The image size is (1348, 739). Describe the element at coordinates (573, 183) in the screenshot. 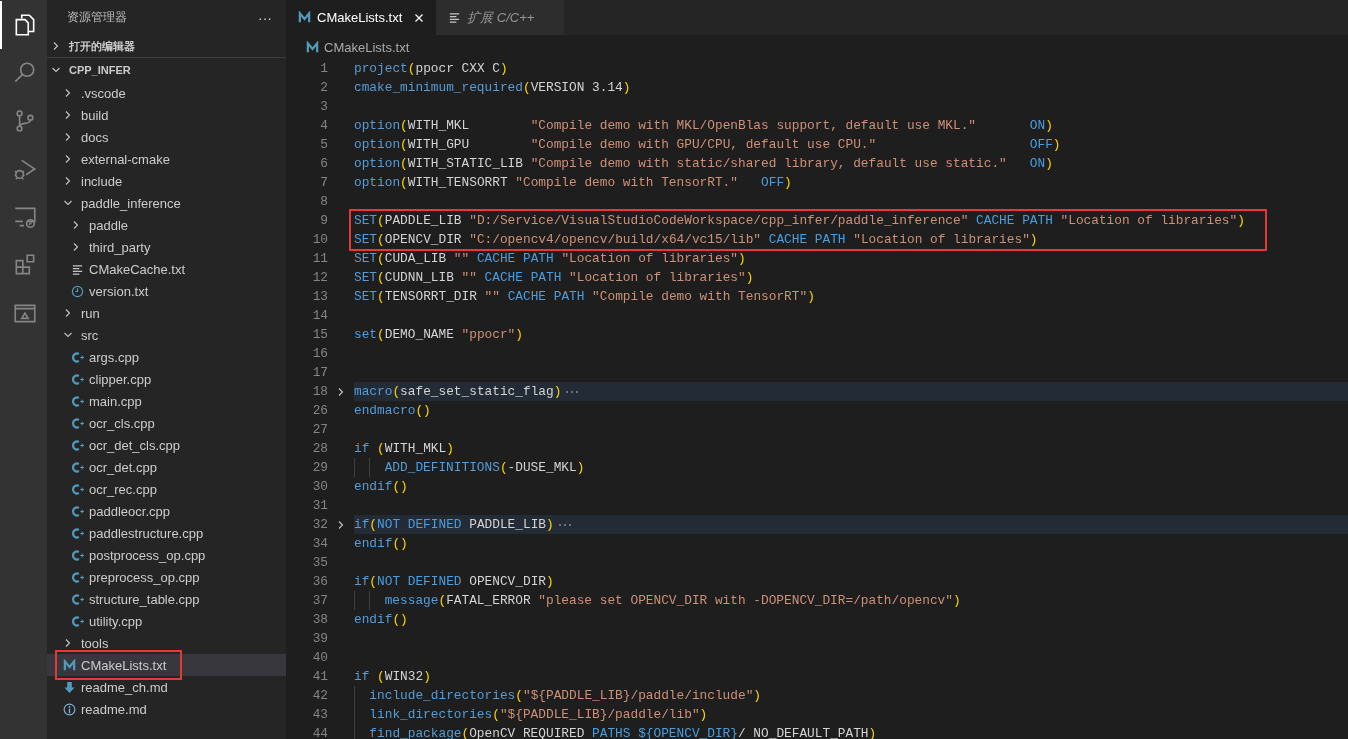

I see `code-line: option(WITH_TENSORRT "Compile demo with TensorRT." OFF)` at that location.